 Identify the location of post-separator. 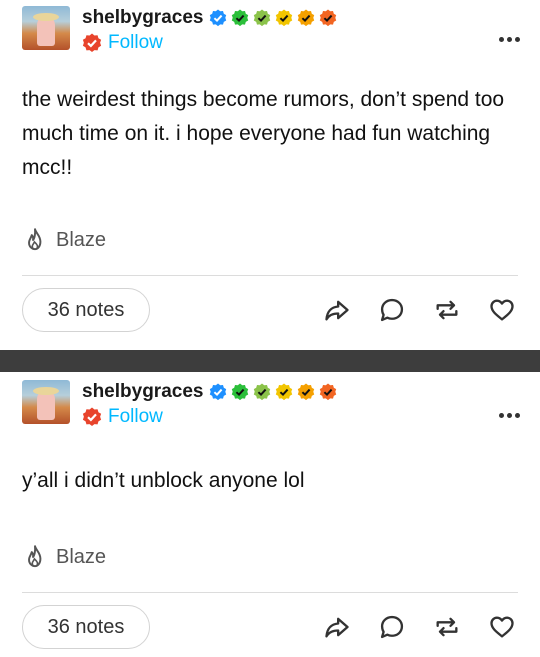
(270, 361).